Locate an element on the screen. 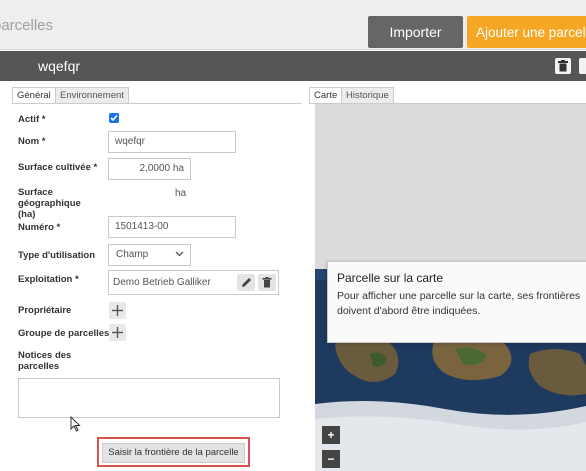 The width and height of the screenshot is (586, 471). nom-input: wqefqr is located at coordinates (172, 142).